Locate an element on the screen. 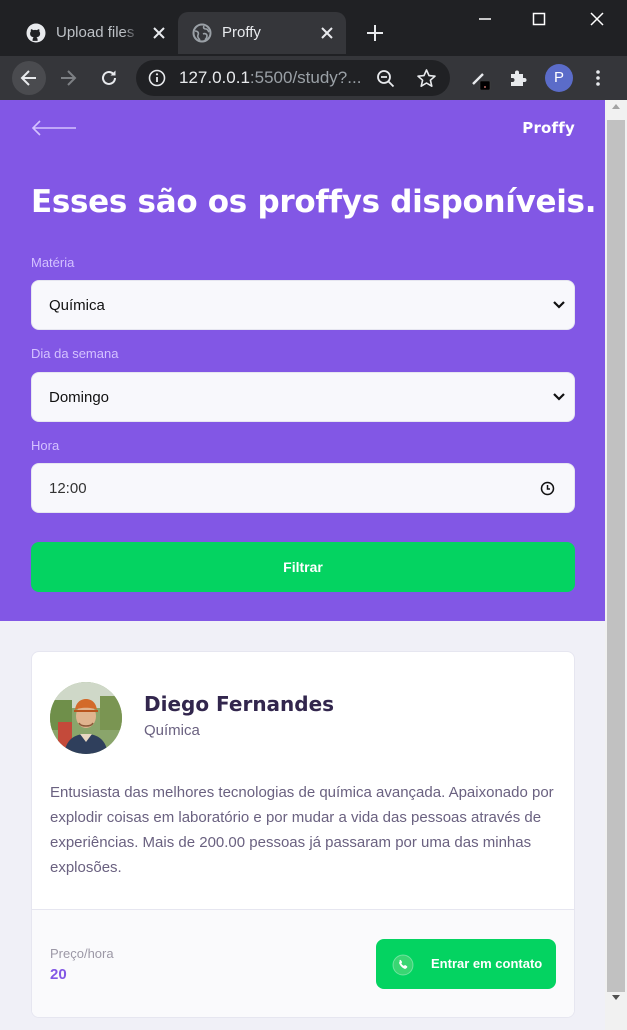  whatsapp-icon is located at coordinates (403, 965).